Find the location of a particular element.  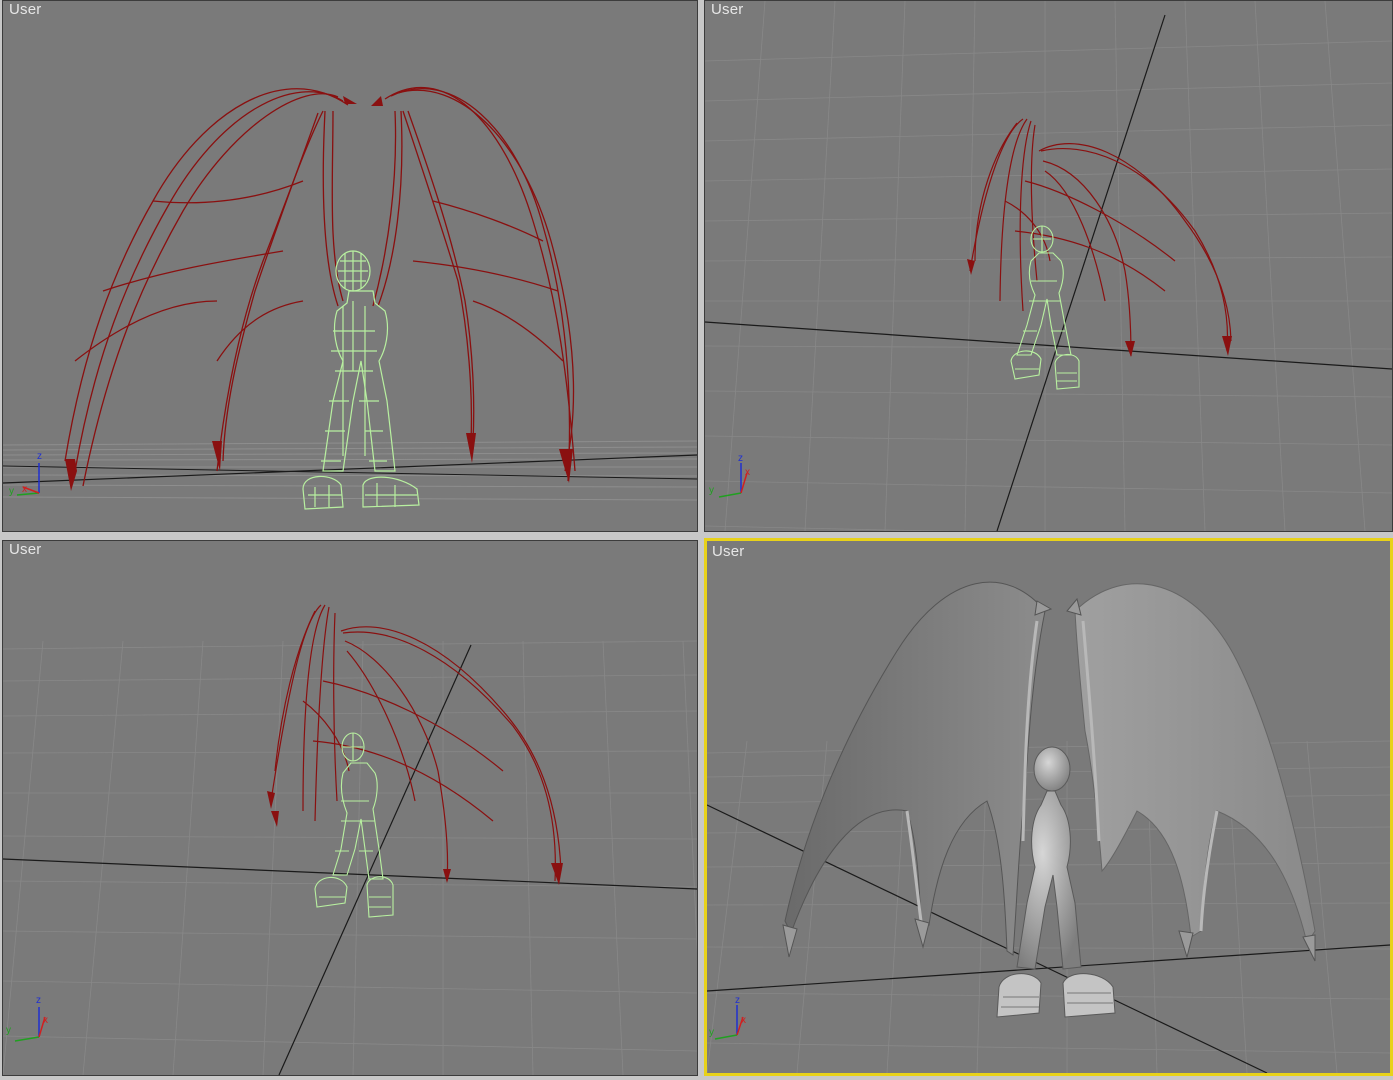

ground-grid is located at coordinates (350, 470).